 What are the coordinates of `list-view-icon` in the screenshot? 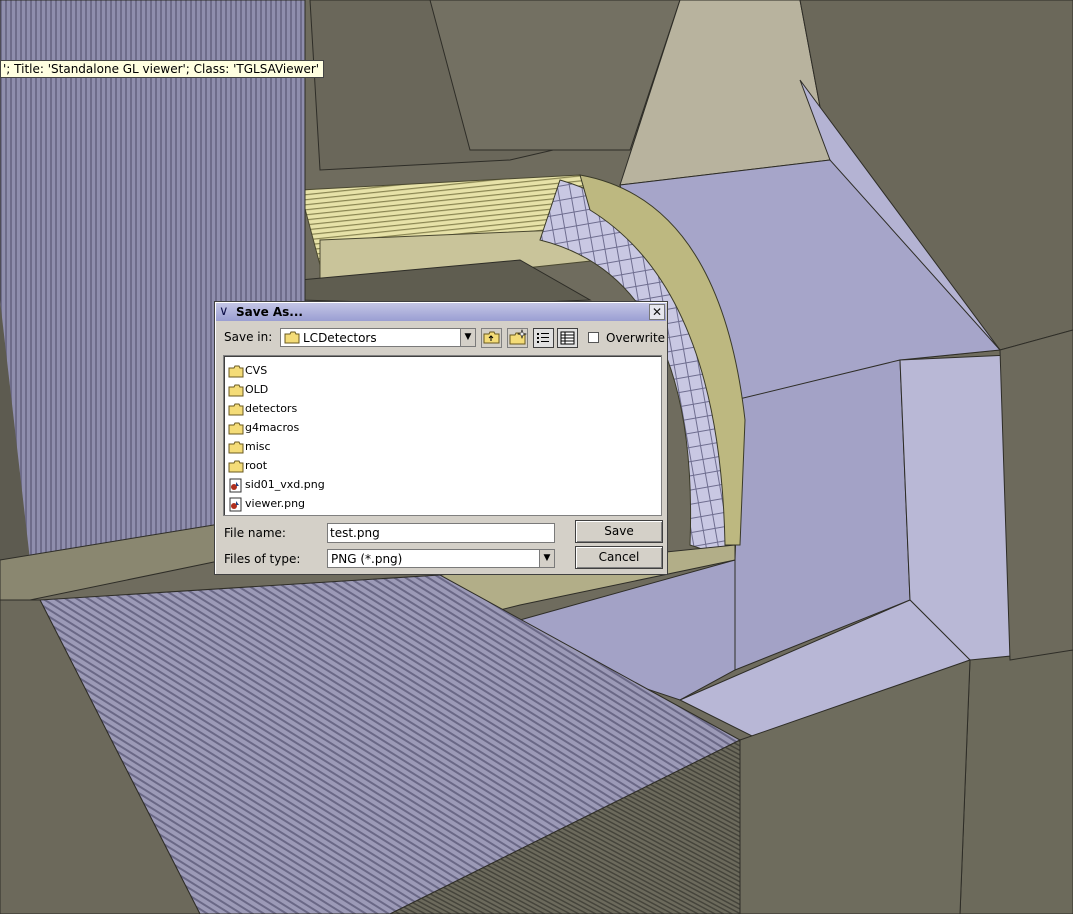 It's located at (543, 338).